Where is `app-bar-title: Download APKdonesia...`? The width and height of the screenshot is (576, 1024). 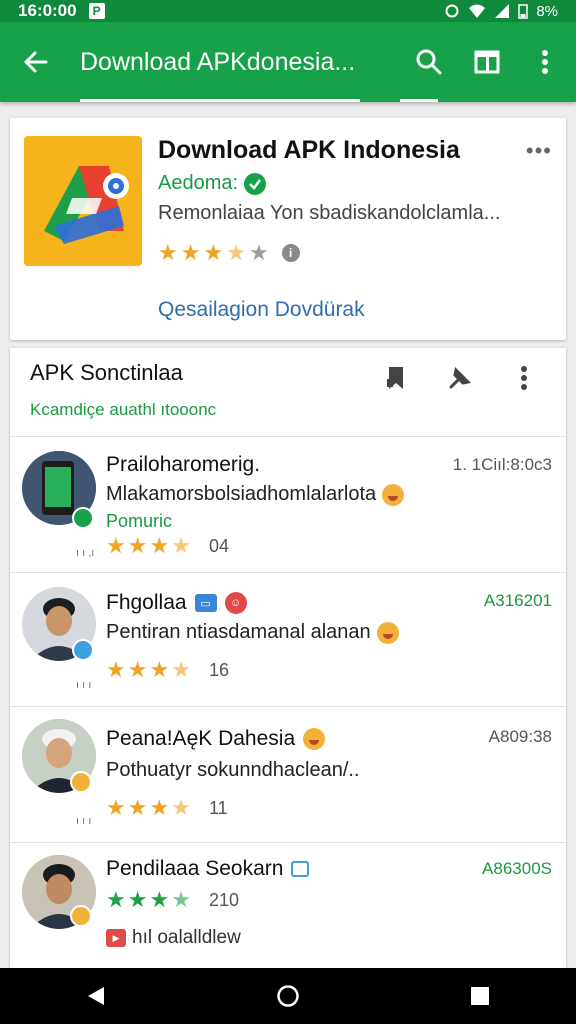
app-bar-title: Download APKdonesia... is located at coordinates (218, 61).